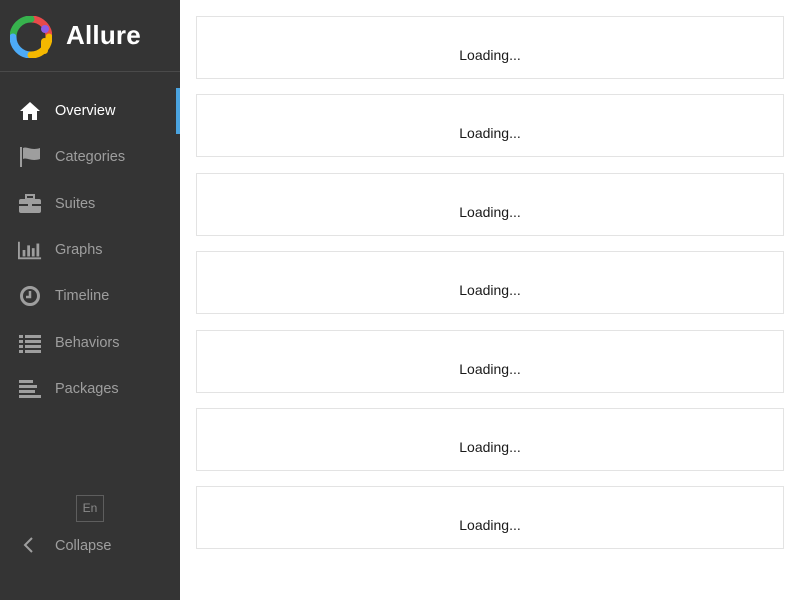 This screenshot has height=600, width=800. I want to click on bar-chart-icon, so click(30, 250).